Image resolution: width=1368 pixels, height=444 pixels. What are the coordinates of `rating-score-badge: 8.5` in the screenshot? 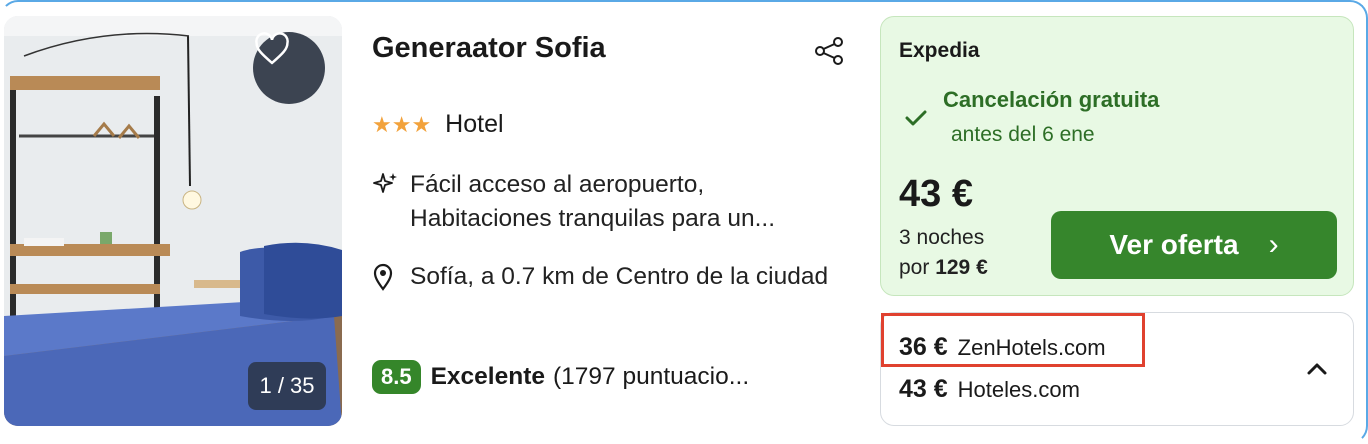 It's located at (396, 377).